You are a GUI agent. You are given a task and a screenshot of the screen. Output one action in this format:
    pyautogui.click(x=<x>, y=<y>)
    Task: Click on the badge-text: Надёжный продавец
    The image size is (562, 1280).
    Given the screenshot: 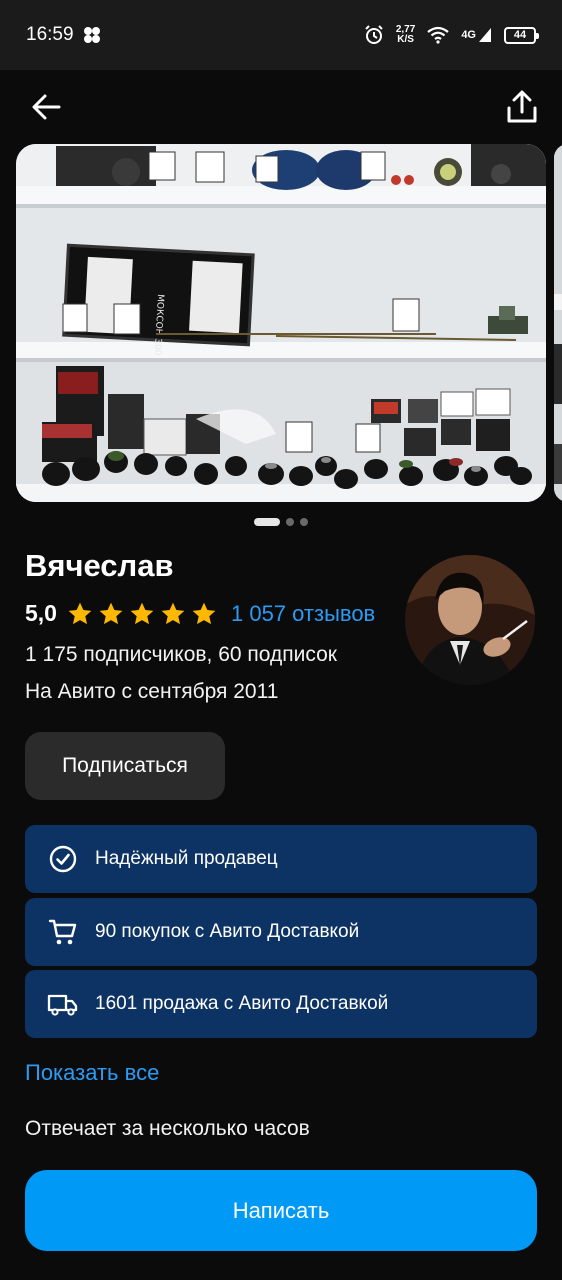 What is the action you would take?
    pyautogui.click(x=186, y=858)
    